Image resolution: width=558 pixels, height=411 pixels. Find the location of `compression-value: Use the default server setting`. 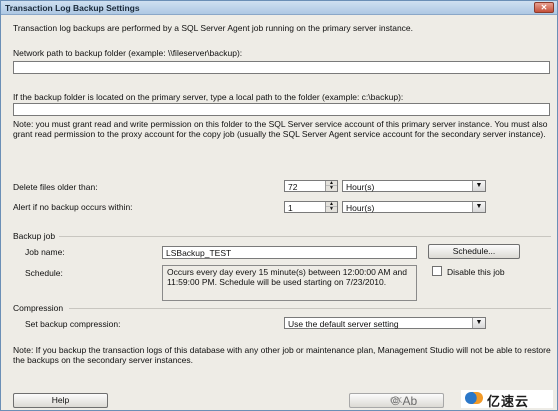

compression-value: Use the default server setting is located at coordinates (343, 324).